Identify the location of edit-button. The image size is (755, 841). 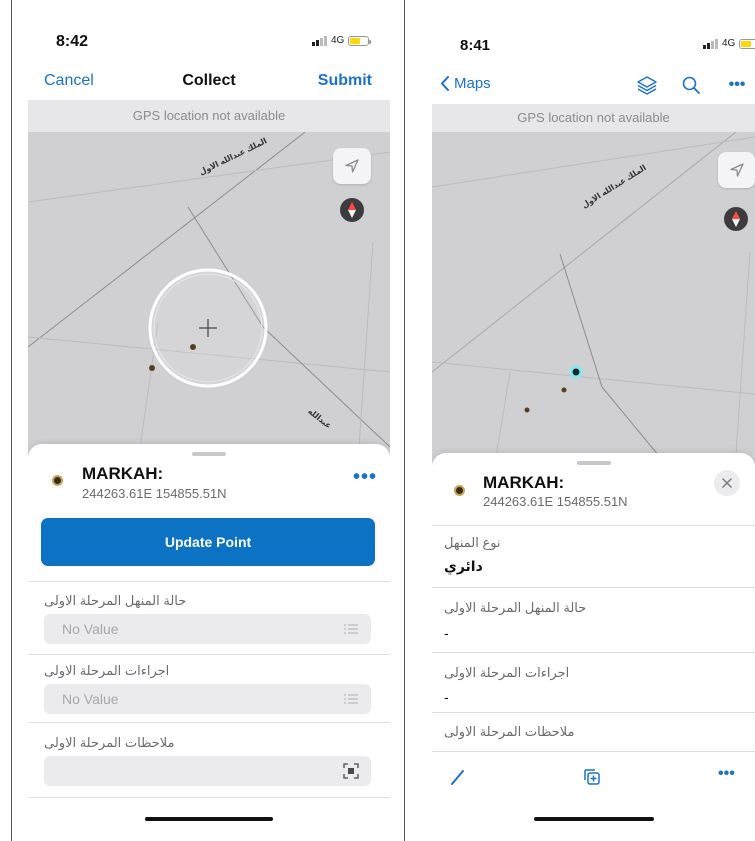
(460, 779).